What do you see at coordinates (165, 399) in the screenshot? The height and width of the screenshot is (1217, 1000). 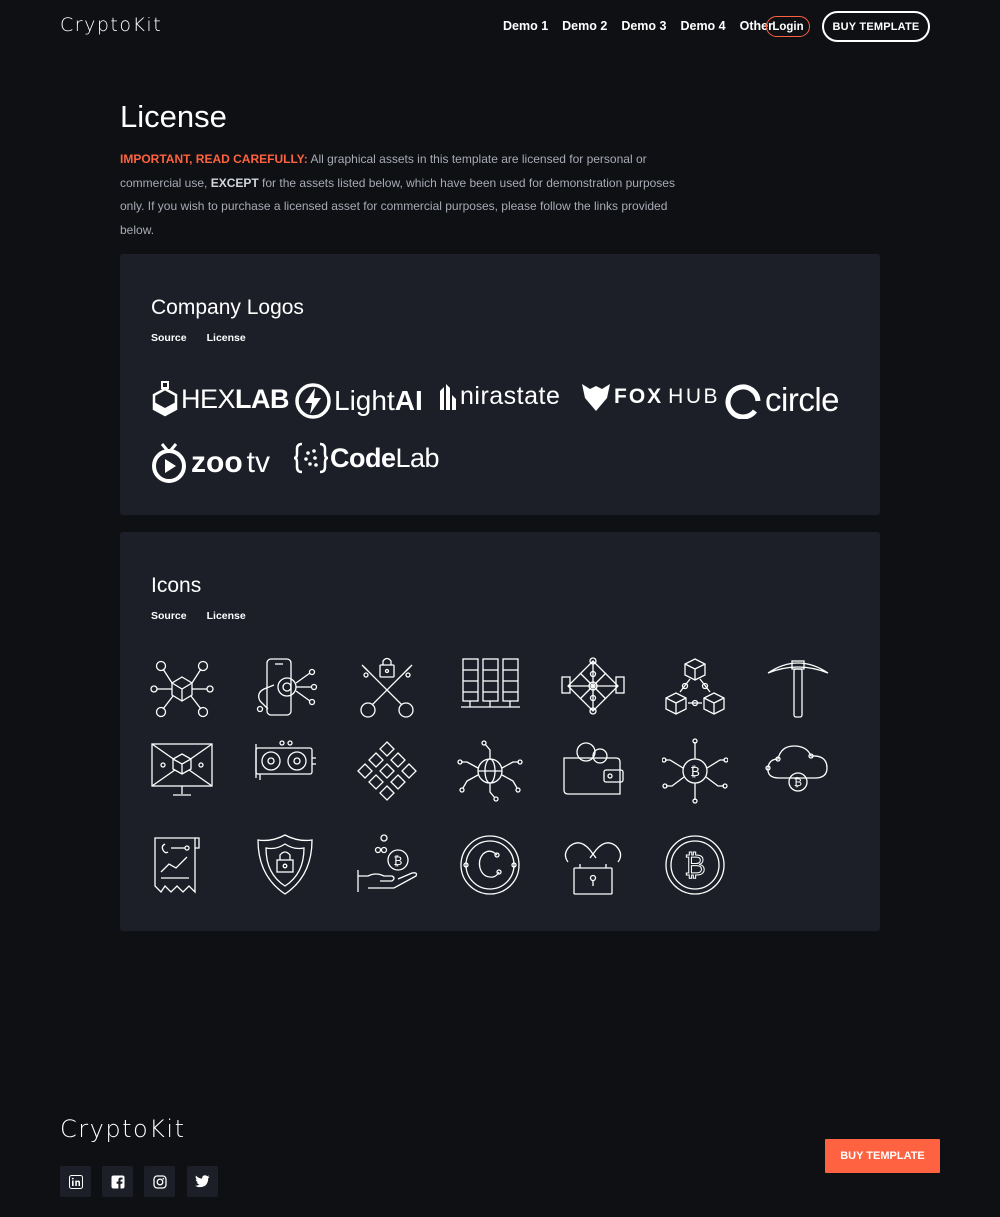 I see `hexlab-hex-icon` at bounding box center [165, 399].